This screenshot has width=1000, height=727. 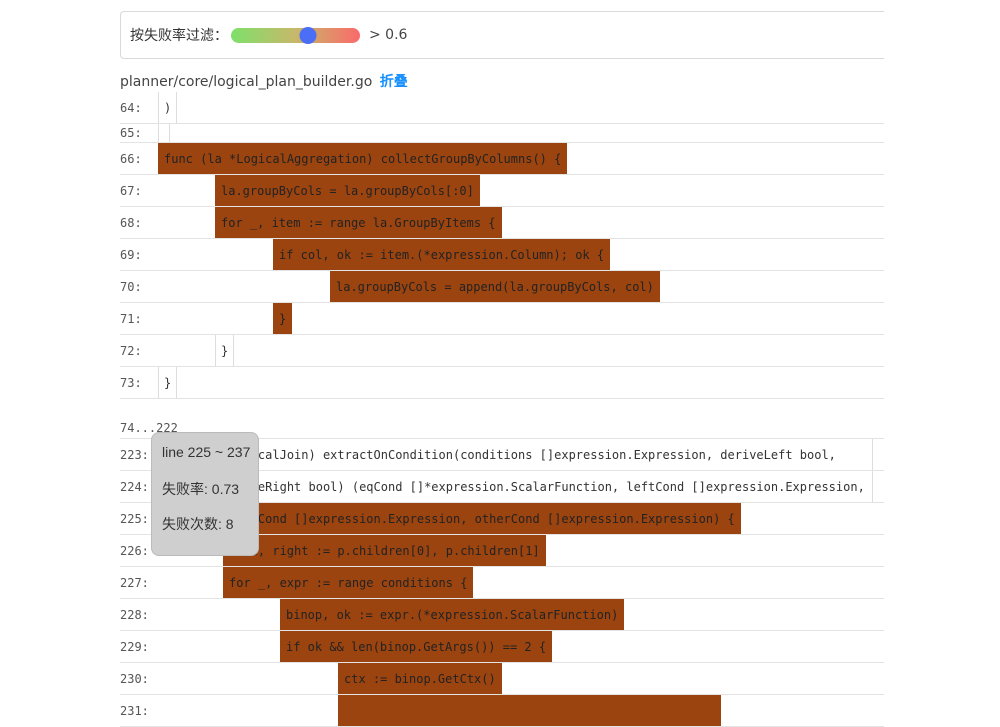 What do you see at coordinates (134, 518) in the screenshot?
I see `line-number: 225:` at bounding box center [134, 518].